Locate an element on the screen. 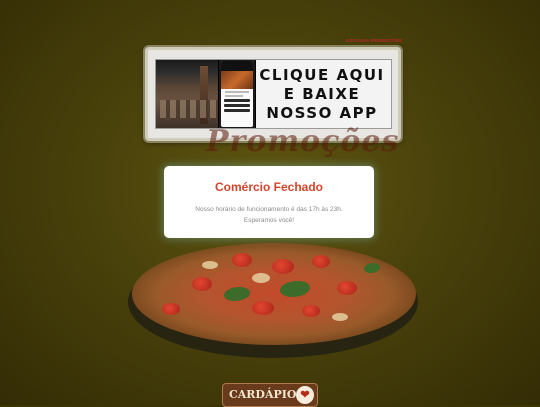 Image resolution: width=540 pixels, height=407 pixels. menu-logo-button: CARDÁPIO ❤ is located at coordinates (270, 395).